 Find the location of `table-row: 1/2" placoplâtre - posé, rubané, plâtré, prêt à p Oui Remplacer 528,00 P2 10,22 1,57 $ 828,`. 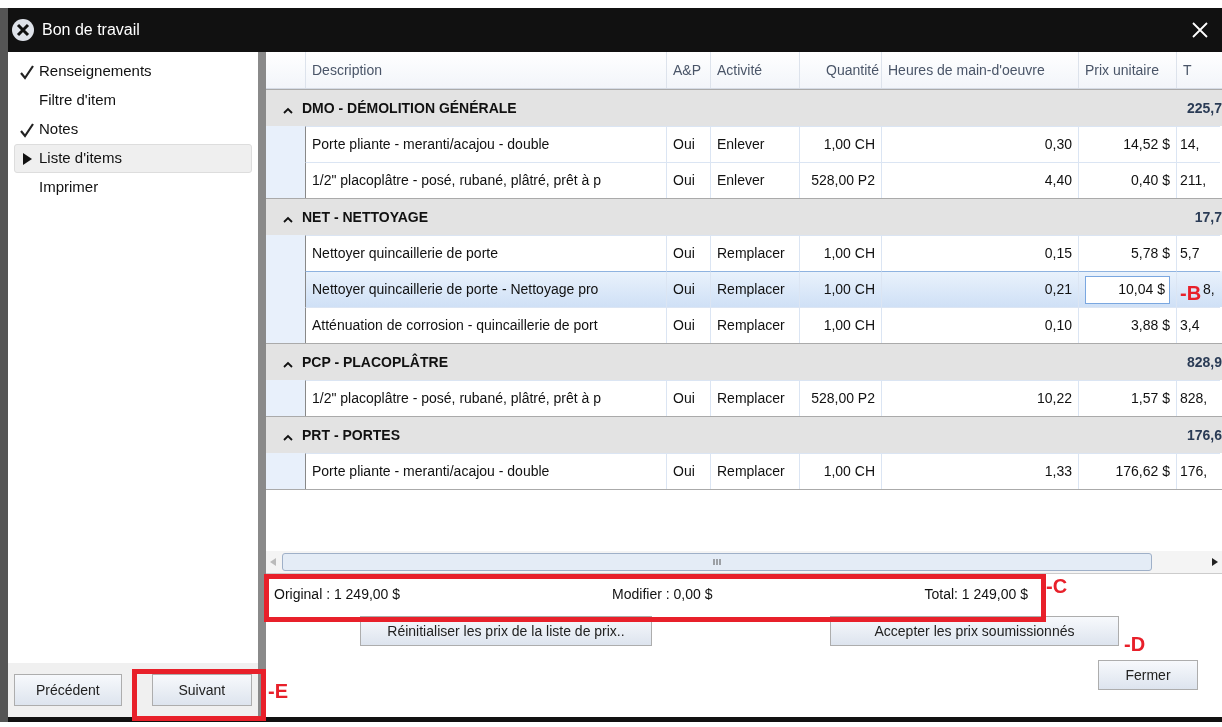

table-row: 1/2" placoplâtre - posé, rubané, plâtré, prêt à p Oui Remplacer 528,00 P2 10,22 1,57 $ 828, is located at coordinates (744, 398).